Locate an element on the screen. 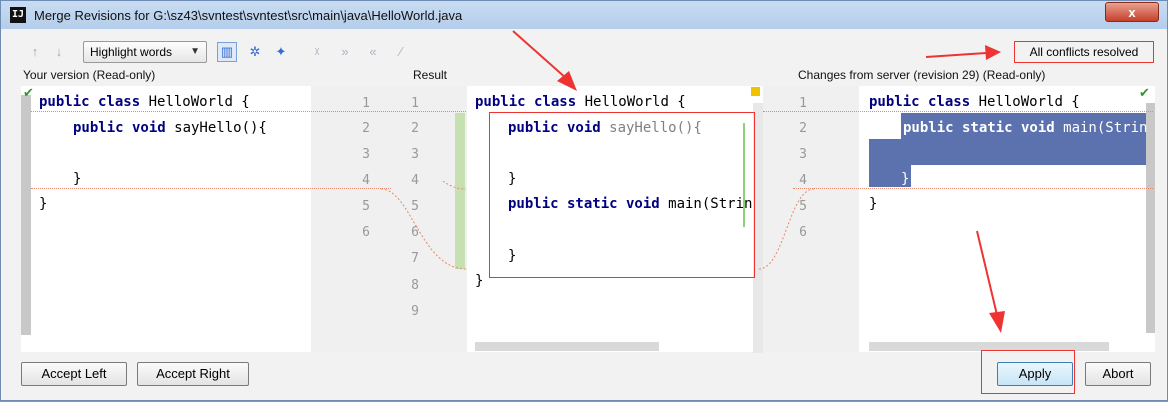 This screenshot has height=402, width=1168. abort-button: Abort is located at coordinates (1118, 374).